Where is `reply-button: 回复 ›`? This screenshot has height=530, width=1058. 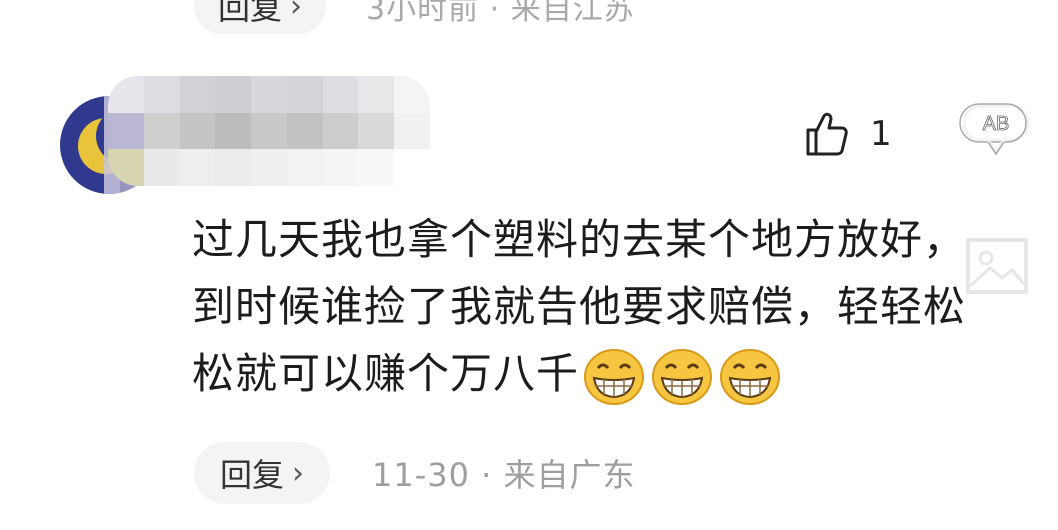
reply-button: 回复 › is located at coordinates (262, 473).